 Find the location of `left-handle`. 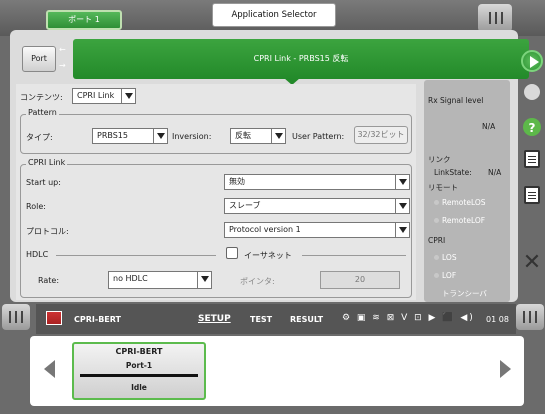

left-handle is located at coordinates (16, 317).